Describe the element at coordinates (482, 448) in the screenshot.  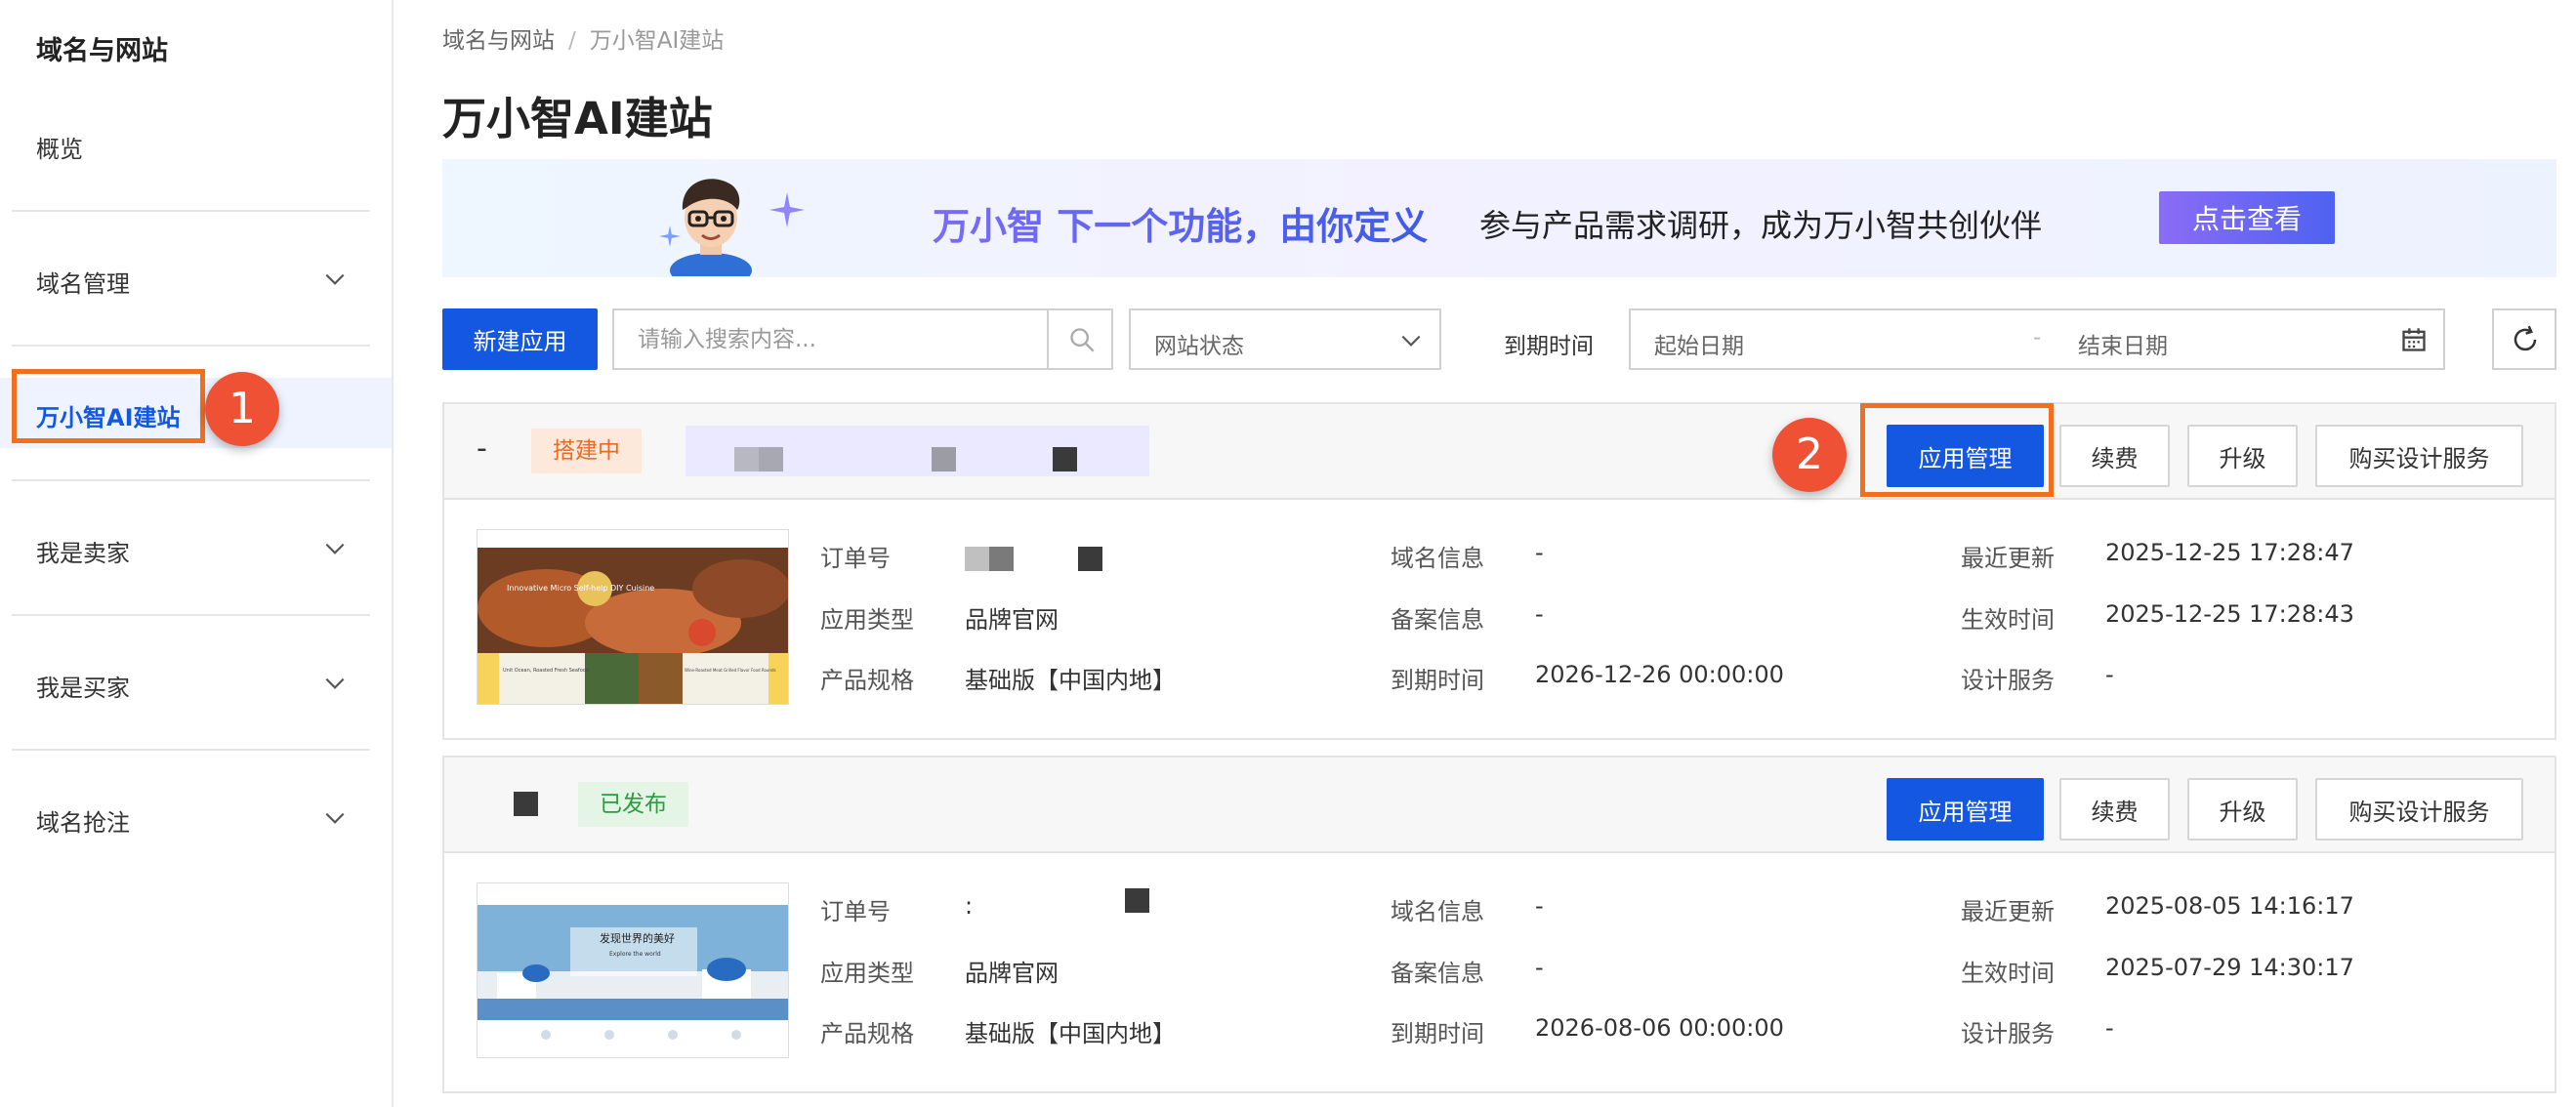
I see `app-name: -` at that location.